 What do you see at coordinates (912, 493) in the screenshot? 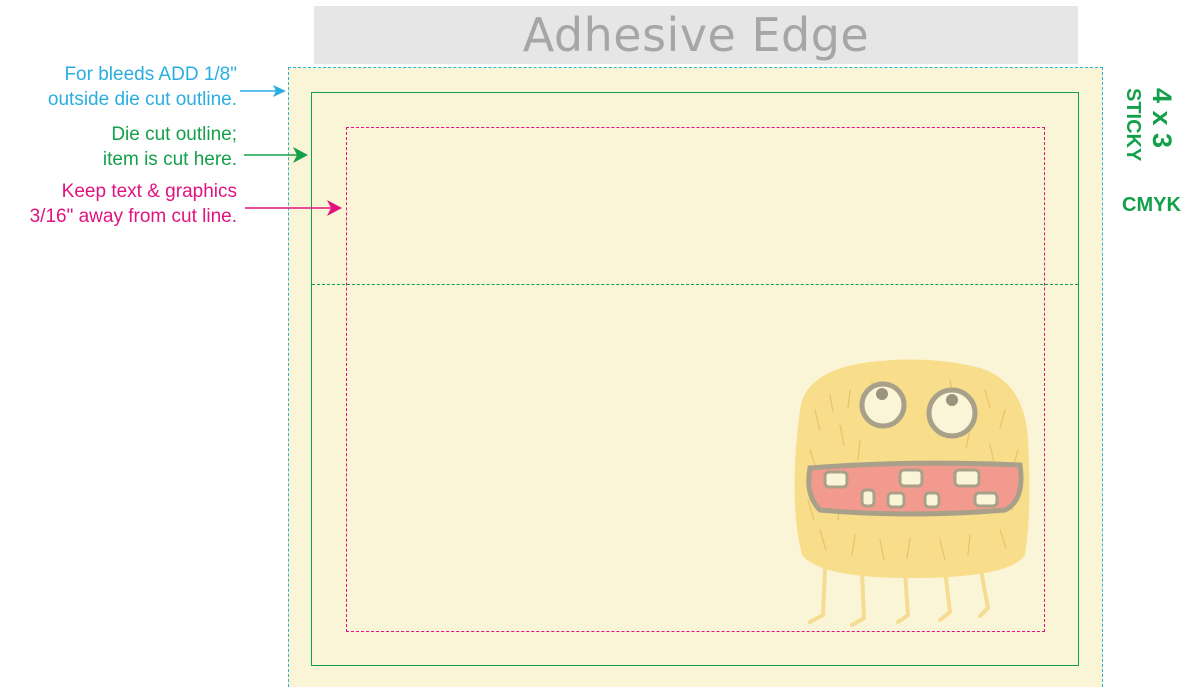
I see `fuzzy-monster-icon` at bounding box center [912, 493].